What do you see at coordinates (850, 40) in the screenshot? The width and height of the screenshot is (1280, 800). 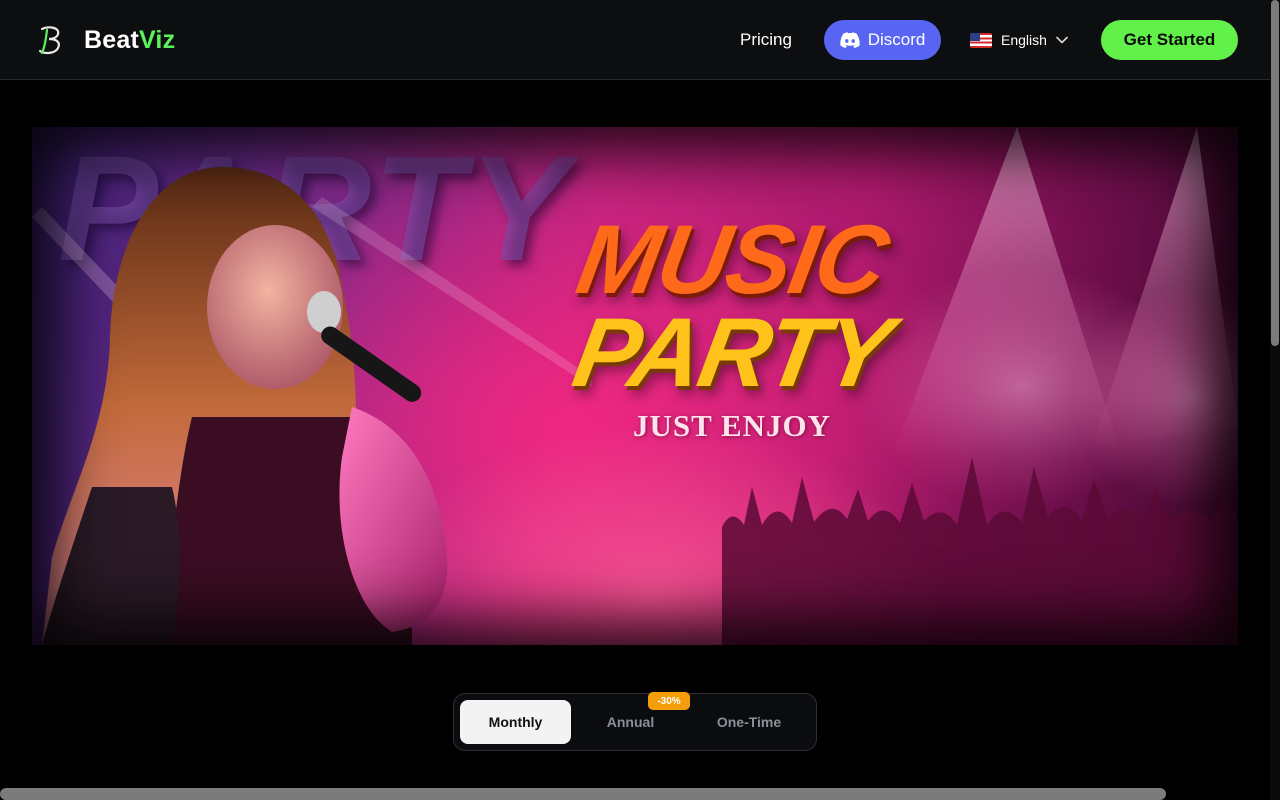 I see `discord-icon` at bounding box center [850, 40].